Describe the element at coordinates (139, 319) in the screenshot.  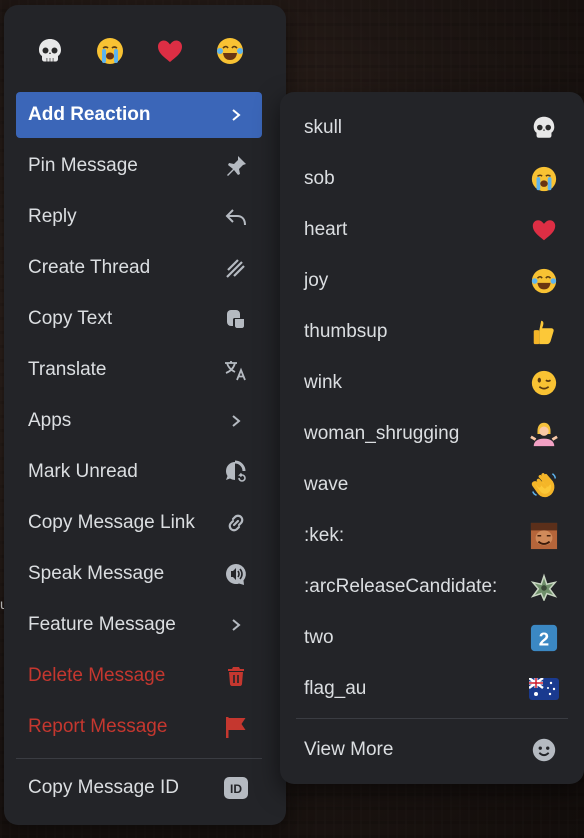
I see `menu-item-copy-text: Copy Text` at that location.